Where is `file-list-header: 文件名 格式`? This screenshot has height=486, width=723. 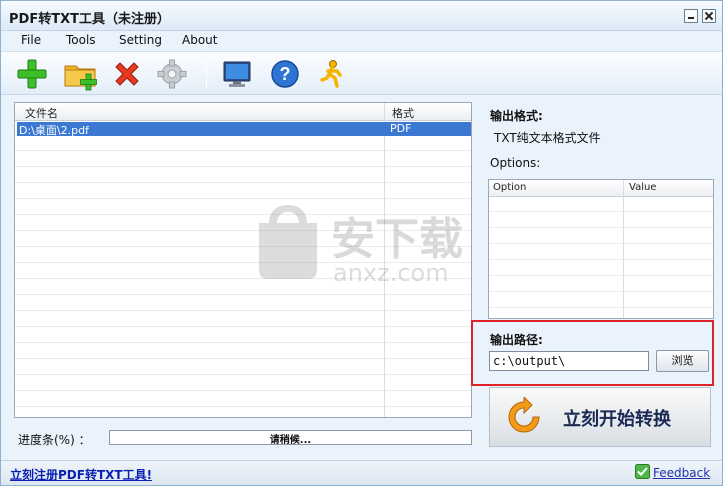 file-list-header: 文件名 格式 is located at coordinates (243, 112).